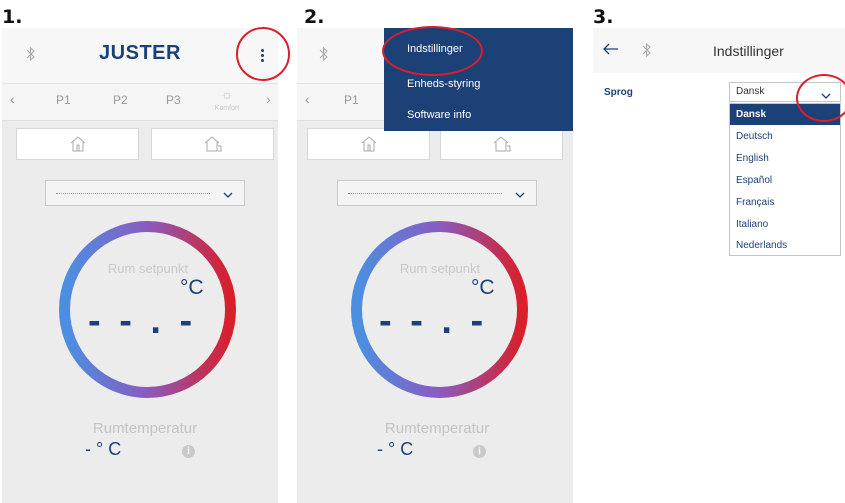  Describe the element at coordinates (785, 202) in the screenshot. I see `language-option-francais: Français` at that location.